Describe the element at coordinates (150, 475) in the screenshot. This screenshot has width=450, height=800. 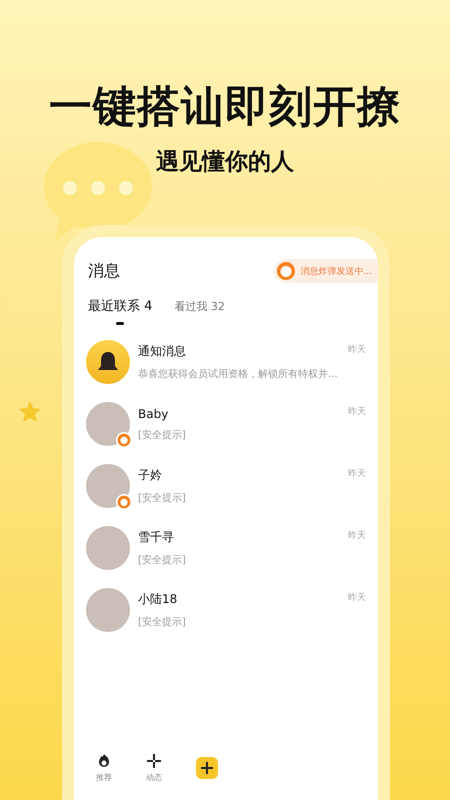
I see `contact-name: 子妗` at that location.